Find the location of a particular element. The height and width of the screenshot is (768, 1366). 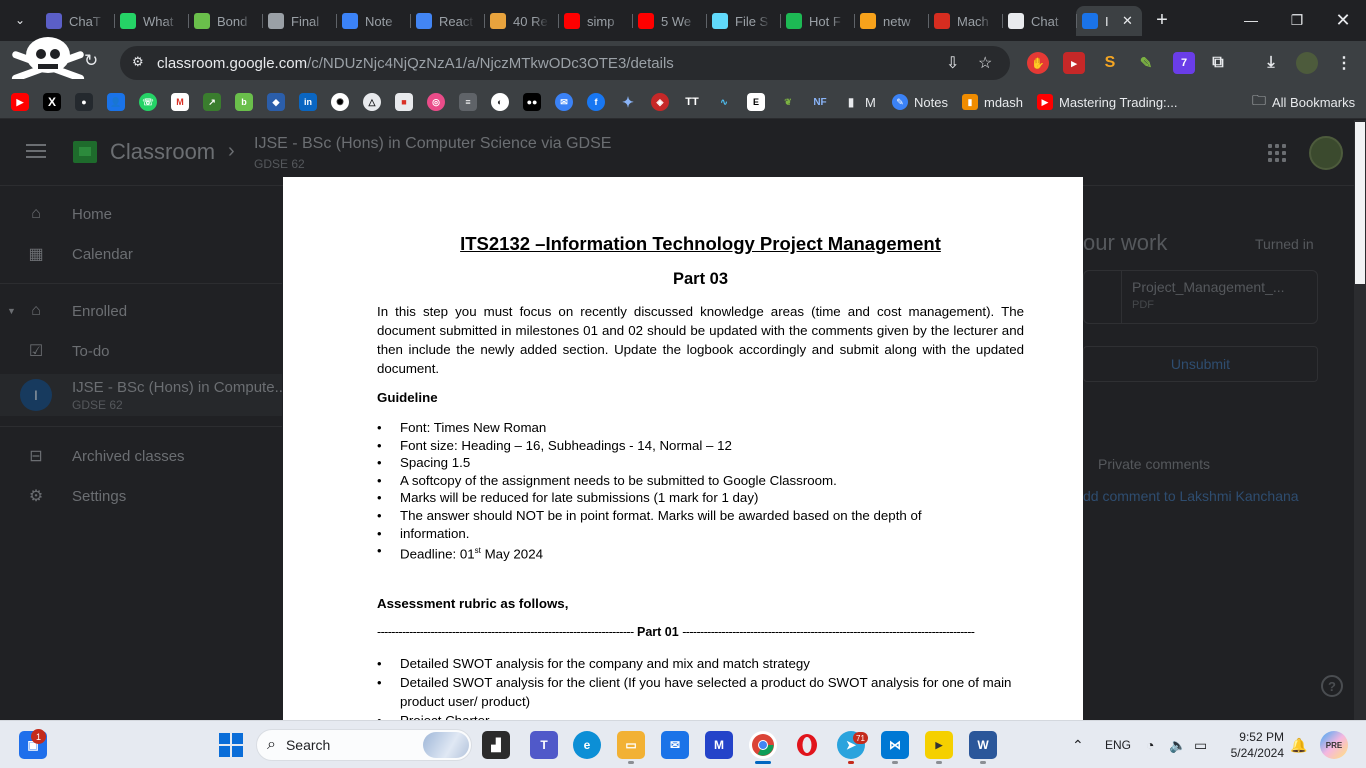

bookmark-bond-icon: b is located at coordinates (244, 102).